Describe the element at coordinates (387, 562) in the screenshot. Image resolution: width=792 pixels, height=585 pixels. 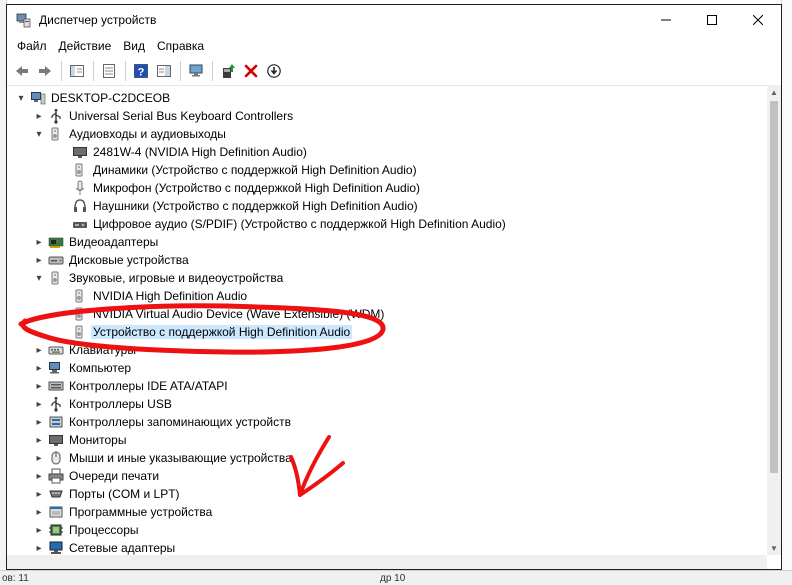
I see `horizontal-scrollbar` at that location.